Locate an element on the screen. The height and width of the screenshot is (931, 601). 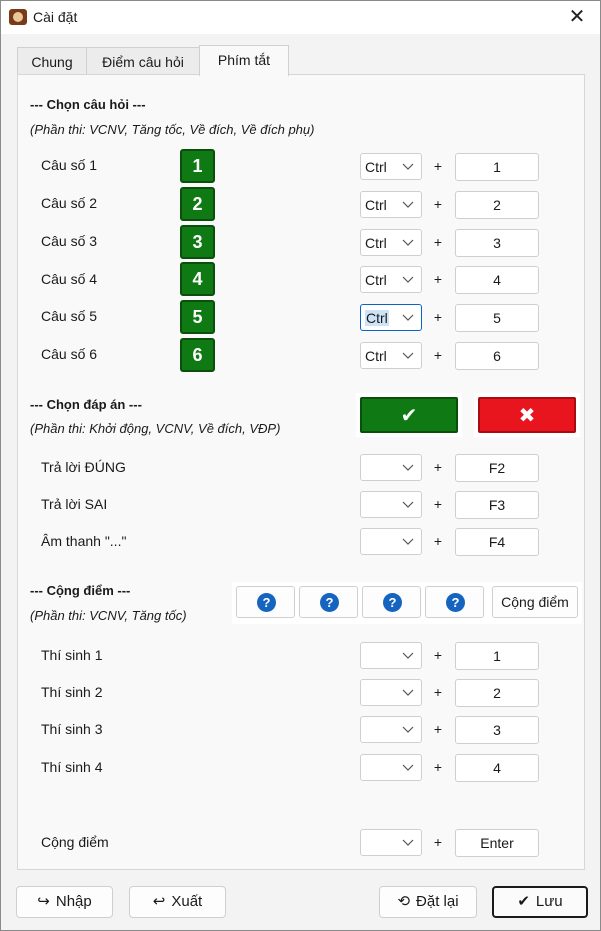
contestant-label: Thí sinh 1 is located at coordinates (72, 655).